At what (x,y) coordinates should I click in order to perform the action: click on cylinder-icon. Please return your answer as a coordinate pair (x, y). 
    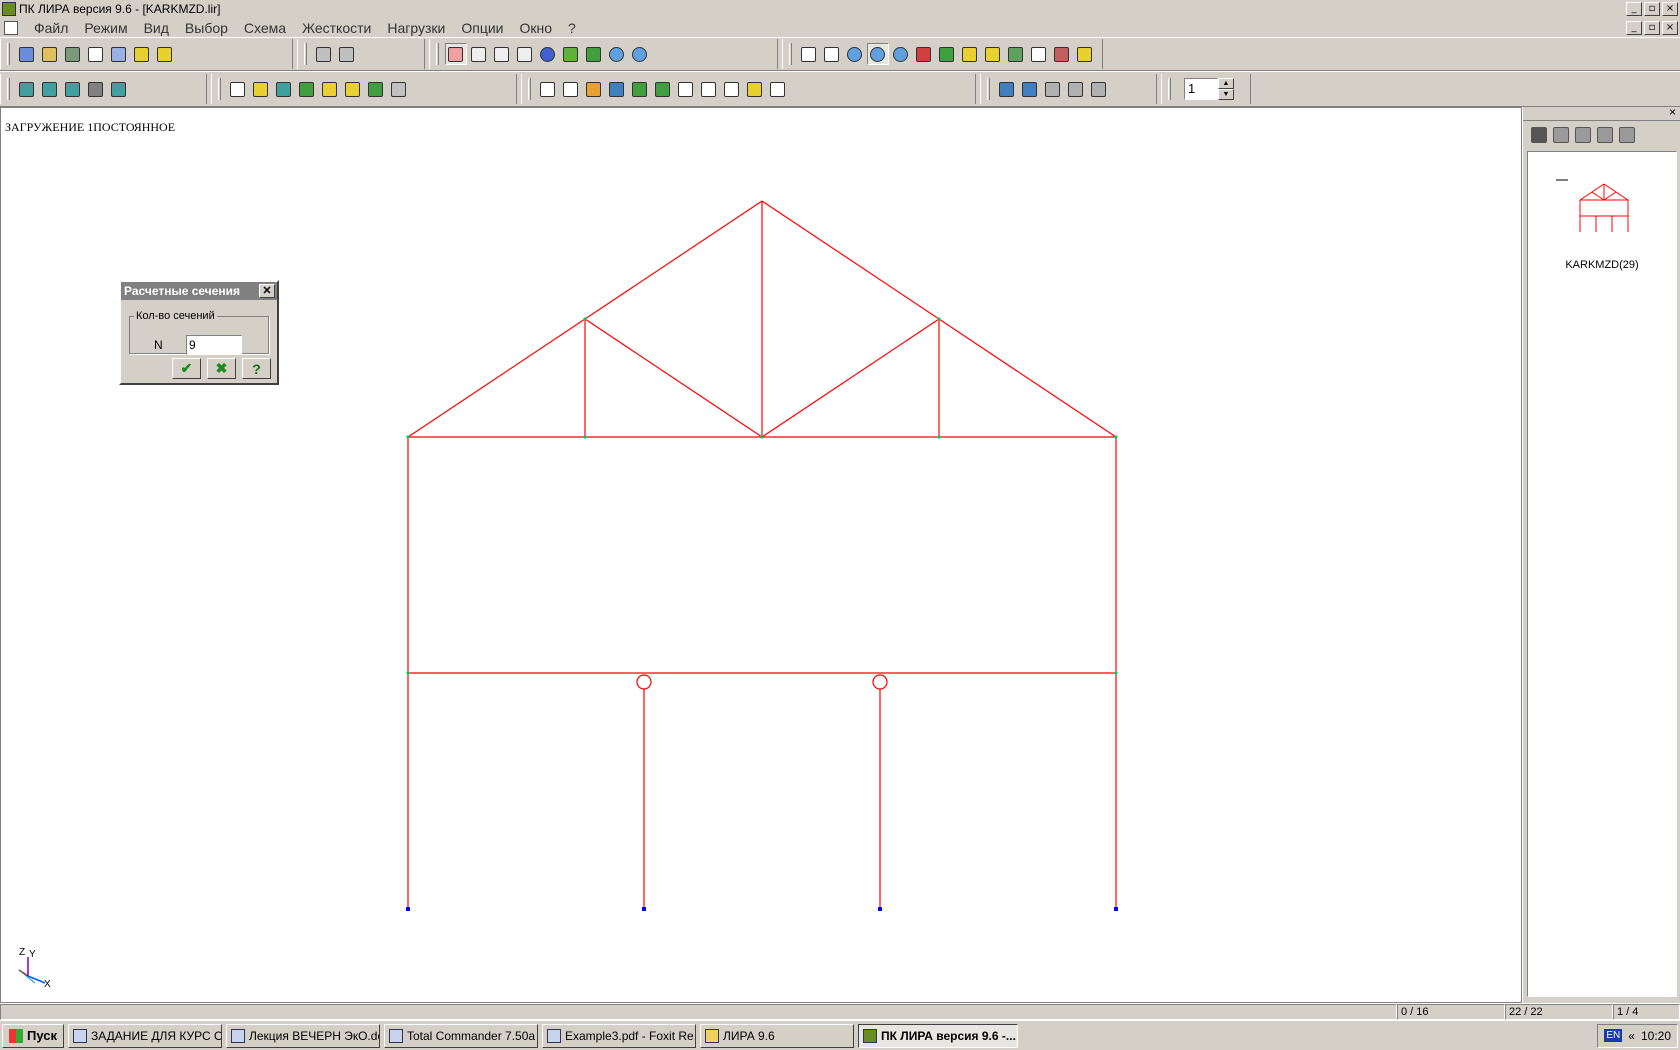
    Looking at the image, I should click on (96, 89).